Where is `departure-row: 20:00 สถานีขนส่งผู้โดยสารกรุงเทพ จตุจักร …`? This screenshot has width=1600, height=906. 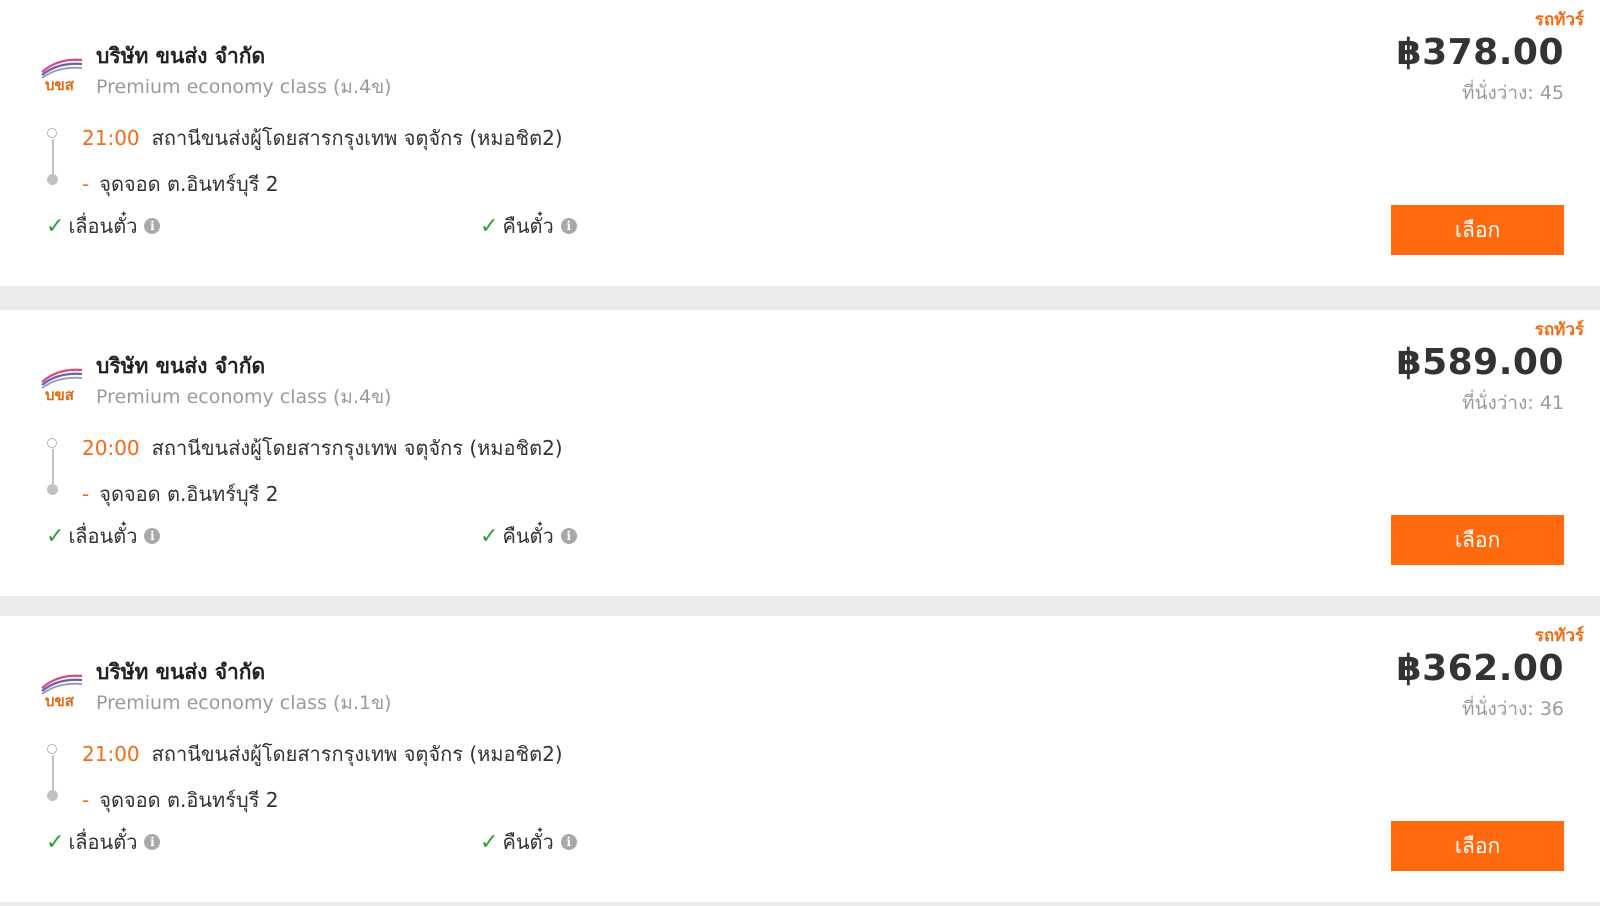 departure-row: 20:00 สถานีขนส่งผู้โดยสารกรุงเทพ จตุจักร … is located at coordinates (322, 448).